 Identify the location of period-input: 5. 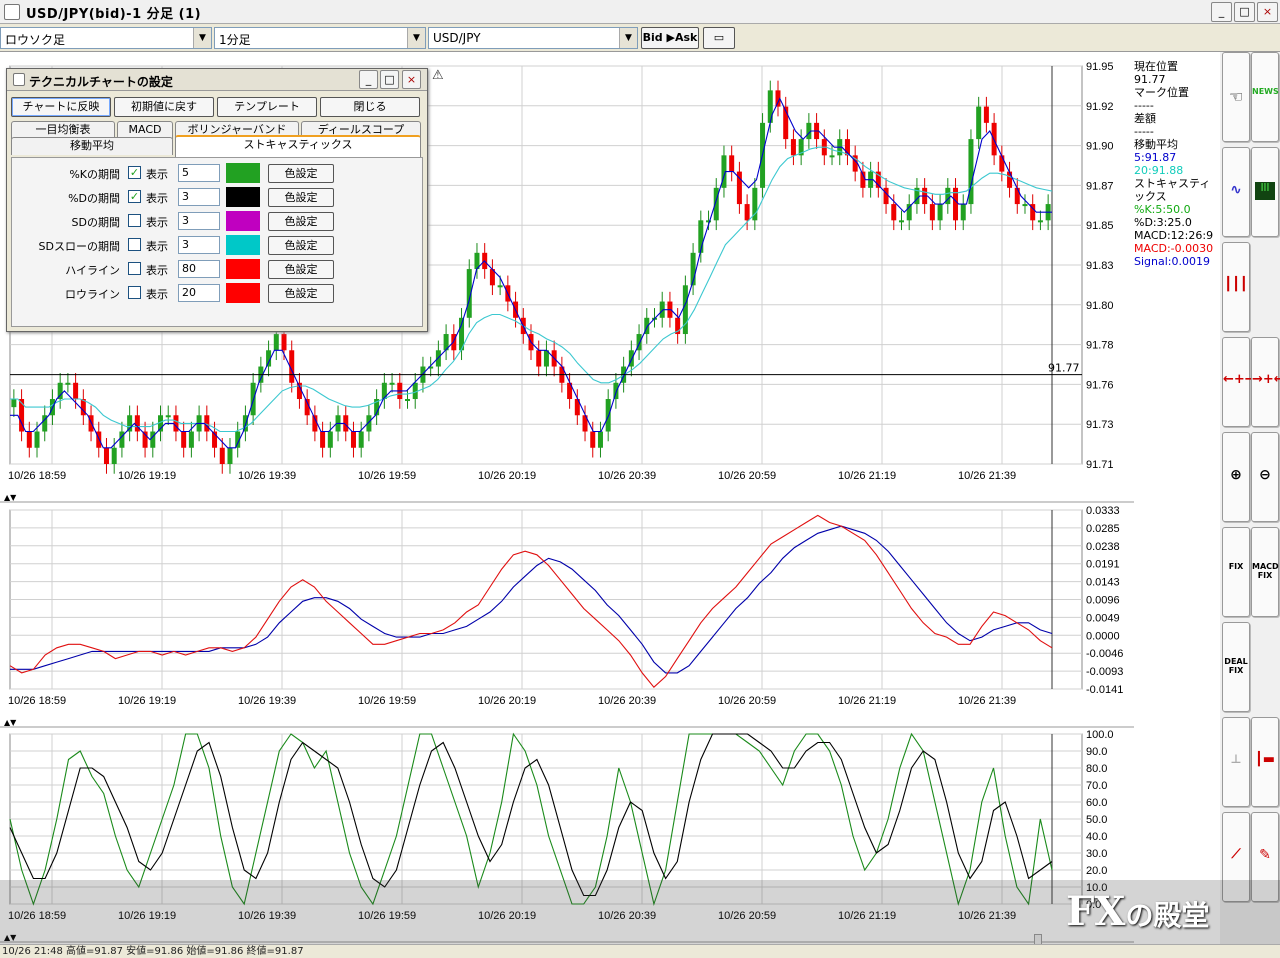
(199, 173).